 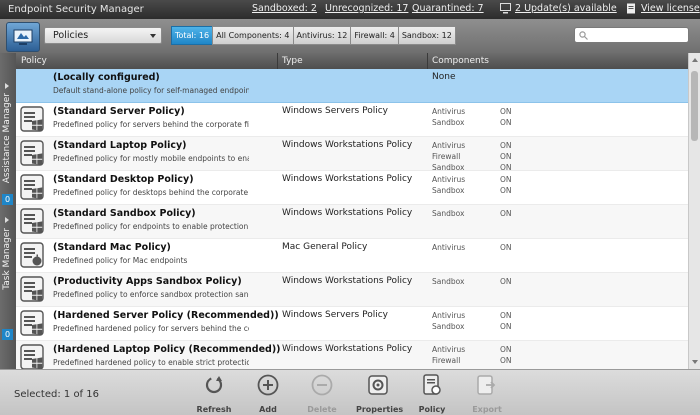 What do you see at coordinates (119, 111) in the screenshot?
I see `policy-name: (Standard Server Policy)` at bounding box center [119, 111].